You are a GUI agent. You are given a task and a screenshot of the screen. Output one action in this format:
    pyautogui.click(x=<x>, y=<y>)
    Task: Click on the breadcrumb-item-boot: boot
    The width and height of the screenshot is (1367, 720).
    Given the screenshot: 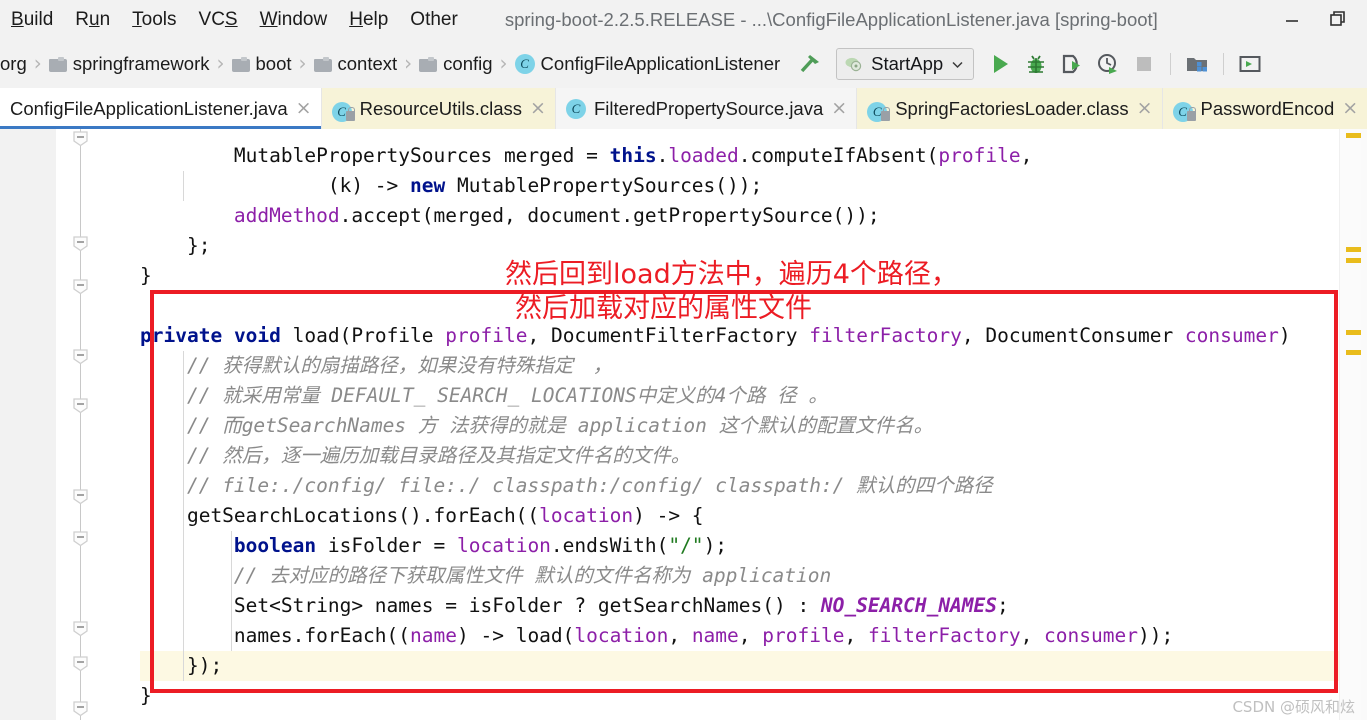 What is the action you would take?
    pyautogui.click(x=261, y=64)
    